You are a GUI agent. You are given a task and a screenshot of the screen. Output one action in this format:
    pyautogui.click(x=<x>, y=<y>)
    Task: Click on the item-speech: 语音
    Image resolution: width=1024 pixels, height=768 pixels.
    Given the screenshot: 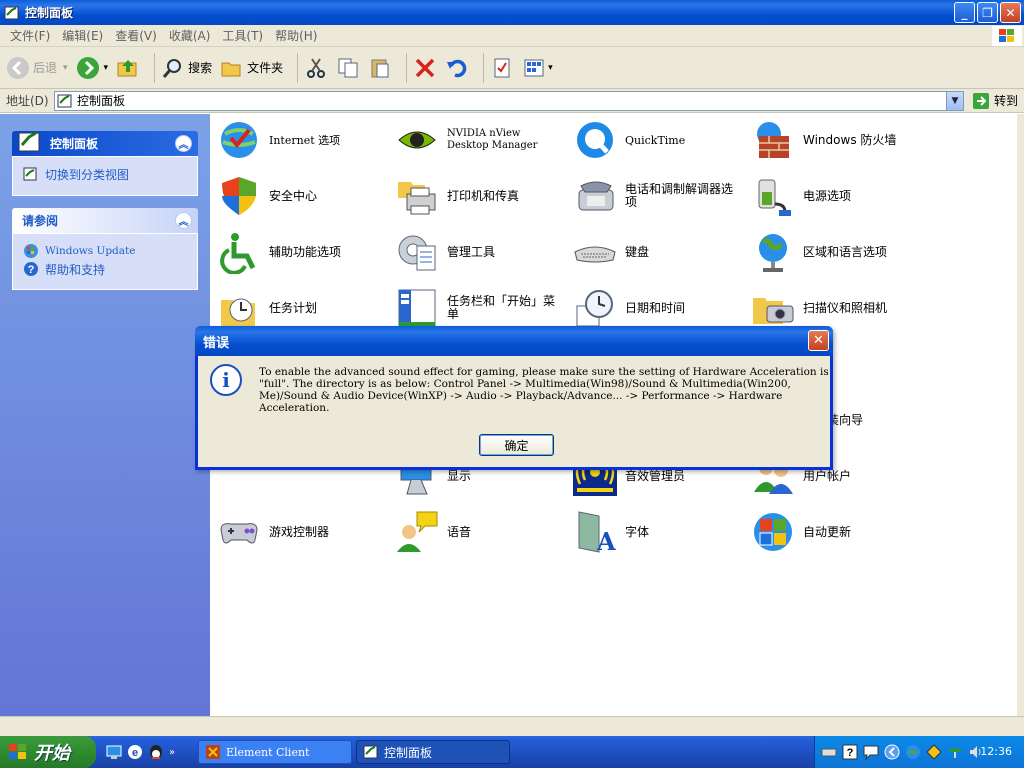 What is the action you would take?
    pyautogui.click(x=478, y=532)
    